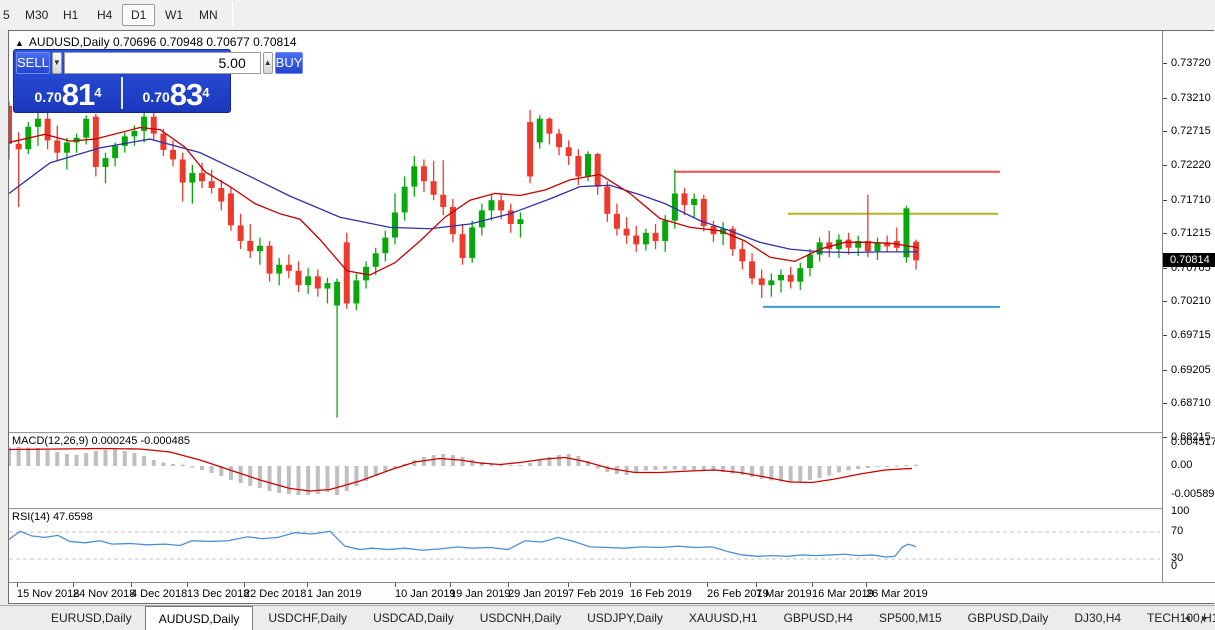 This screenshot has height=630, width=1215. Describe the element at coordinates (176, 93) in the screenshot. I see `buy-price-display: 0.70 83 4` at that location.